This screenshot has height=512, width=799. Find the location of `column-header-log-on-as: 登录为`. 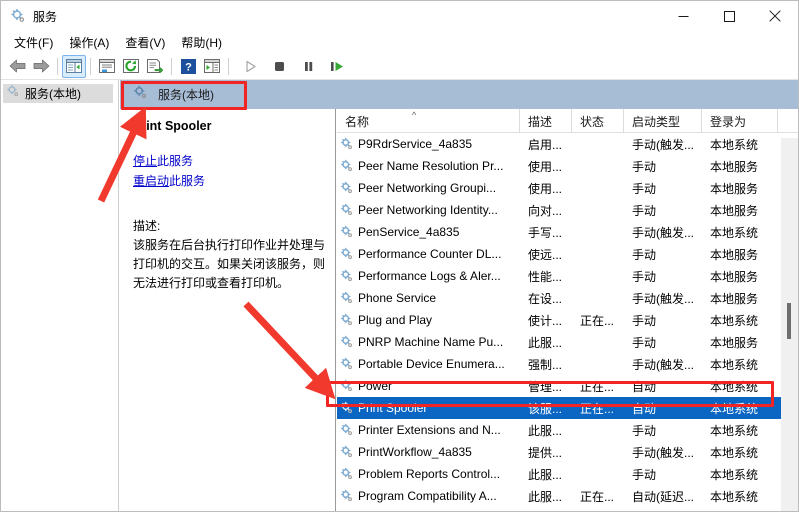

column-header-log-on-as: 登录为 is located at coordinates (740, 121).